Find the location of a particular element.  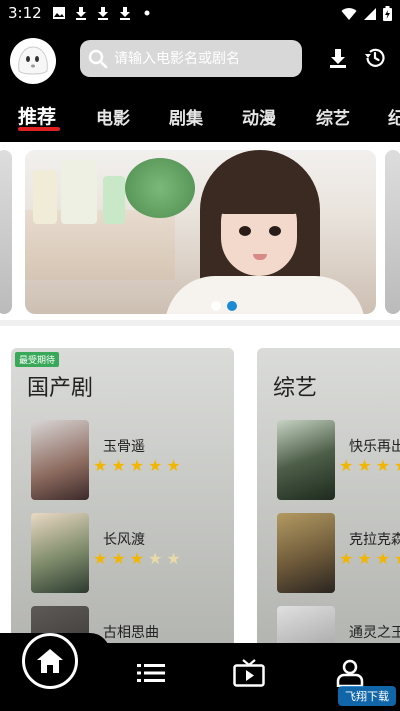

download-button is located at coordinates (338, 58).